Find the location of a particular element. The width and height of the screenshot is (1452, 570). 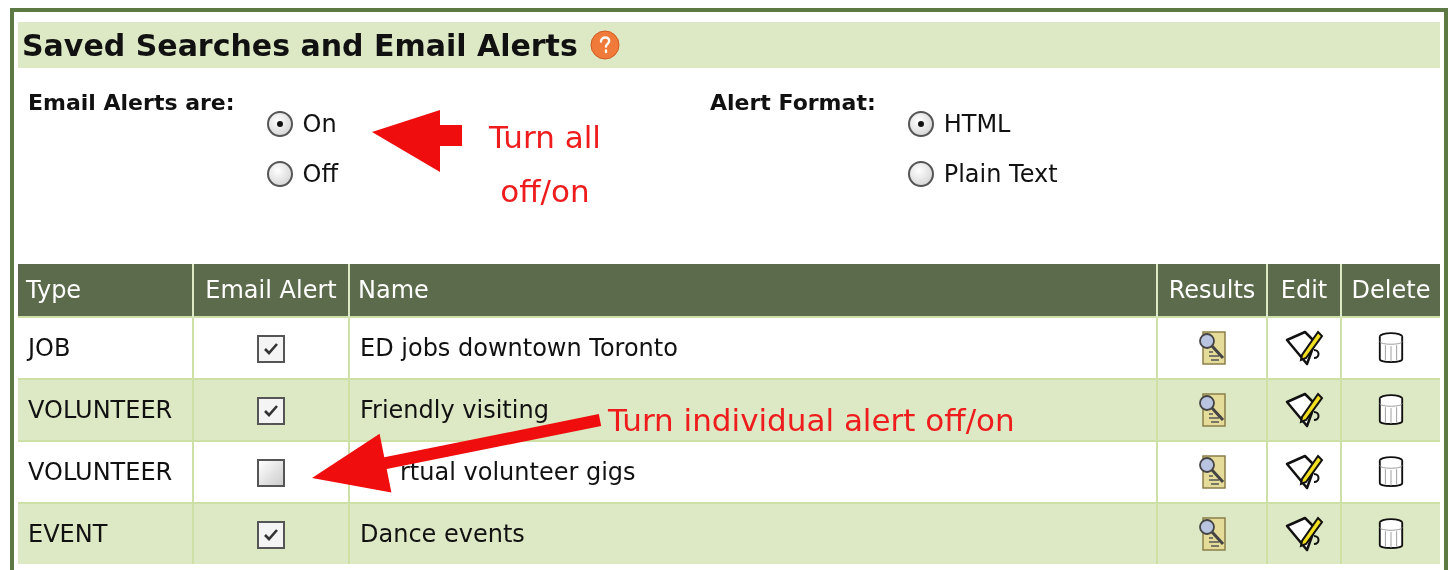

table-cell: EVENT is located at coordinates (105, 533).